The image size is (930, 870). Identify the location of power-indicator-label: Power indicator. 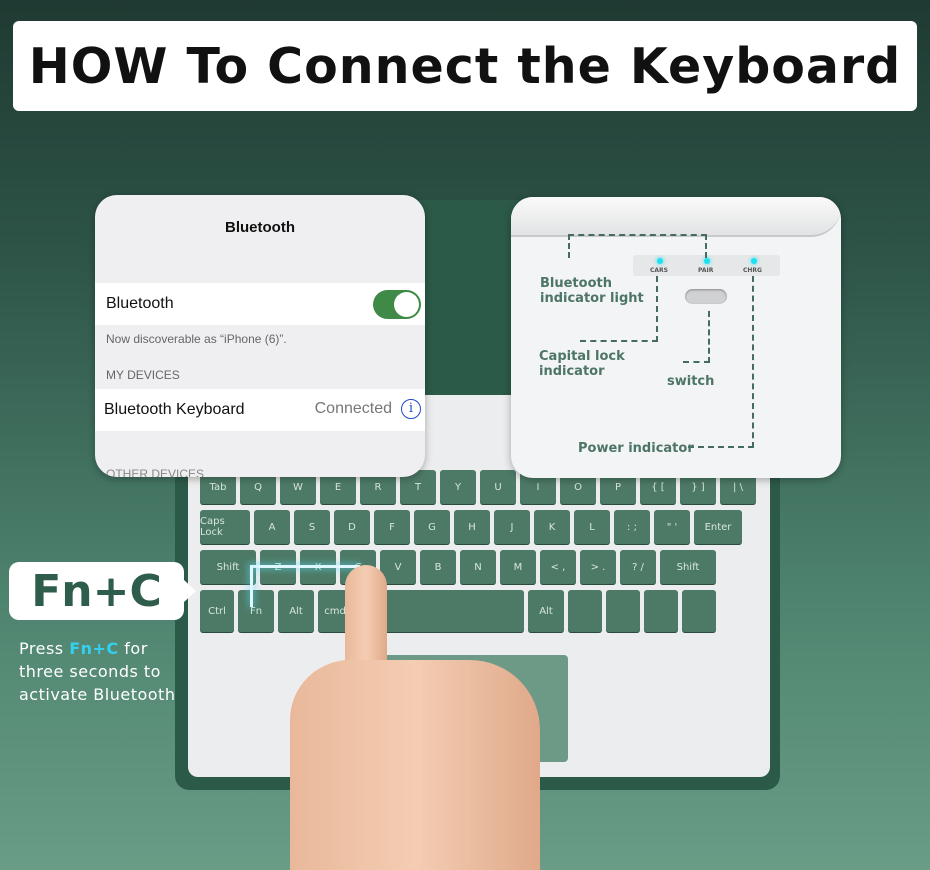
(636, 448).